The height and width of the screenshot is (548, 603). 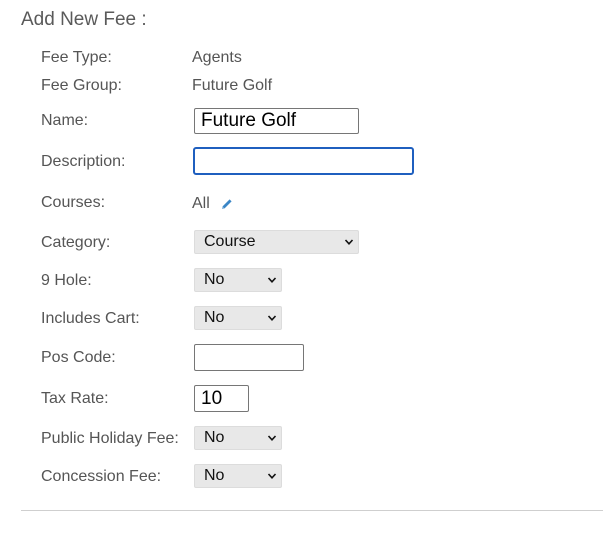 I want to click on fee-group-value: Future Golf, so click(x=232, y=85).